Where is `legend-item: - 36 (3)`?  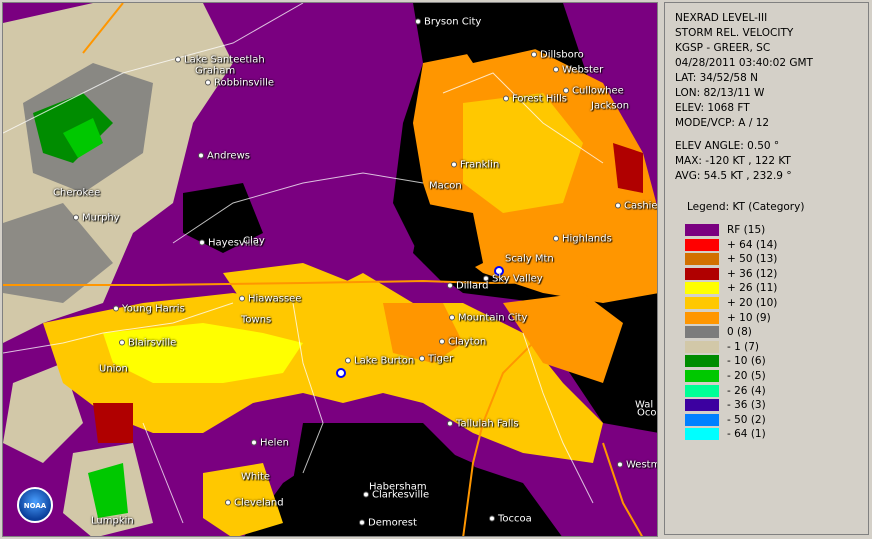 legend-item: - 36 (3) is located at coordinates (775, 405).